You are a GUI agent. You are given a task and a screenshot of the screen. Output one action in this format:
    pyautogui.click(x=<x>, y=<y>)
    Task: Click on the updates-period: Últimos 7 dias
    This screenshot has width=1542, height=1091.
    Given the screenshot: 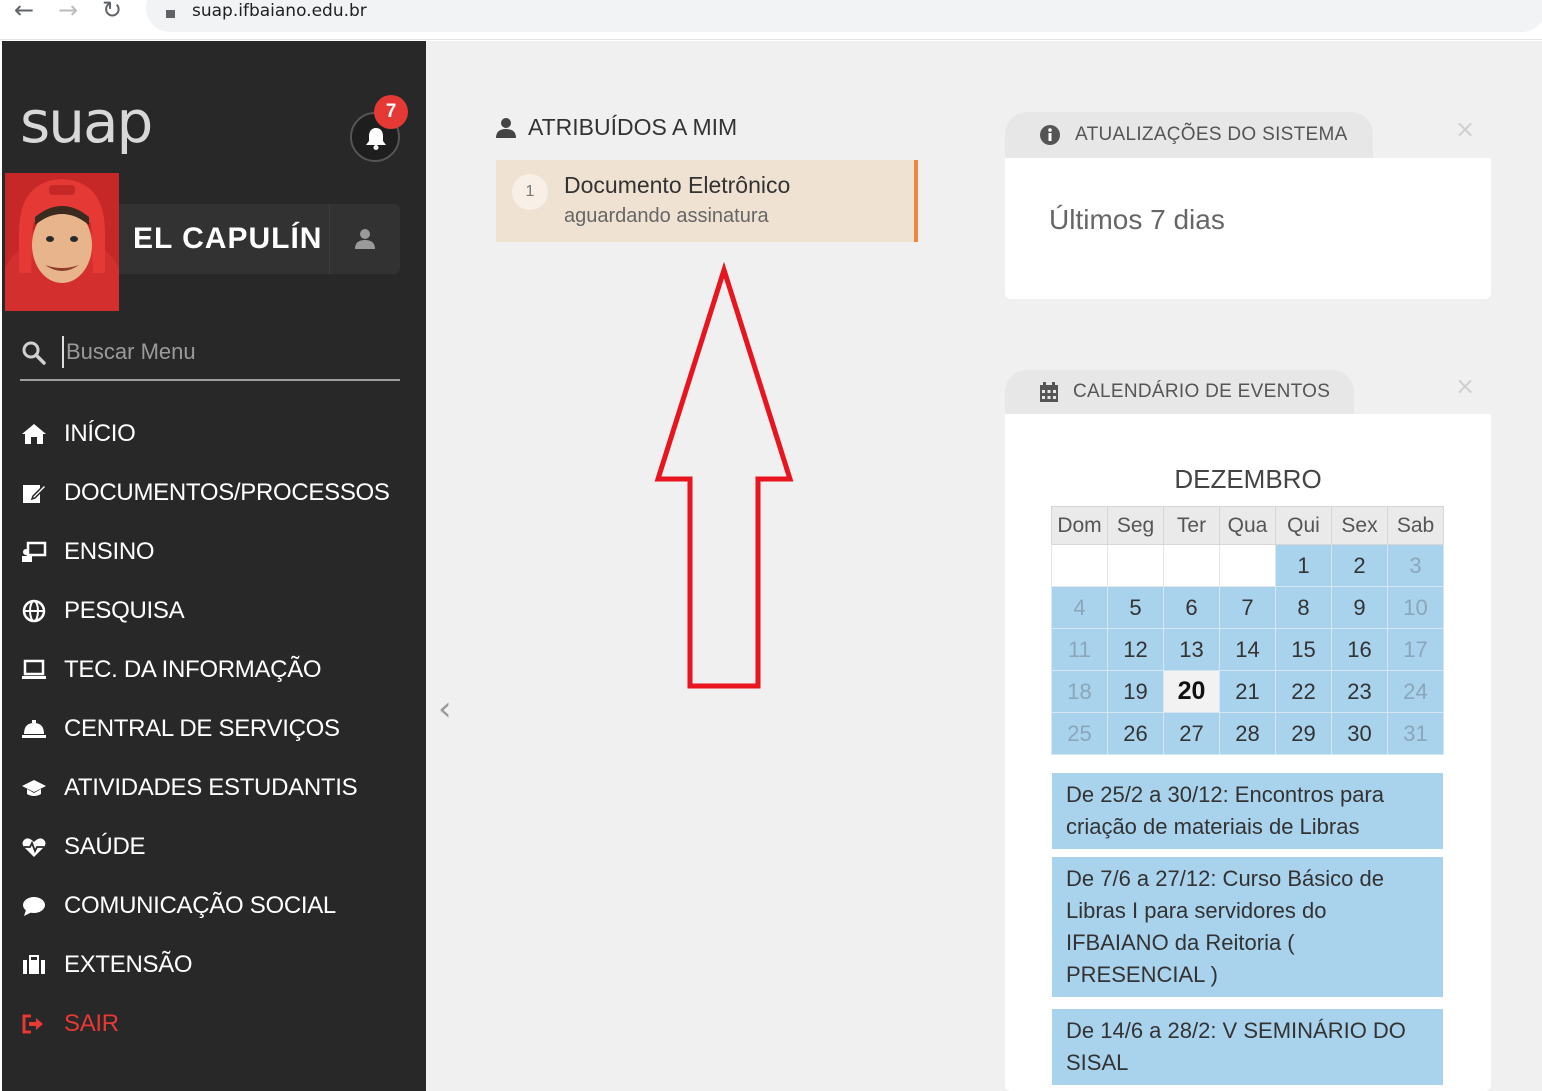 What is the action you would take?
    pyautogui.click(x=1137, y=219)
    